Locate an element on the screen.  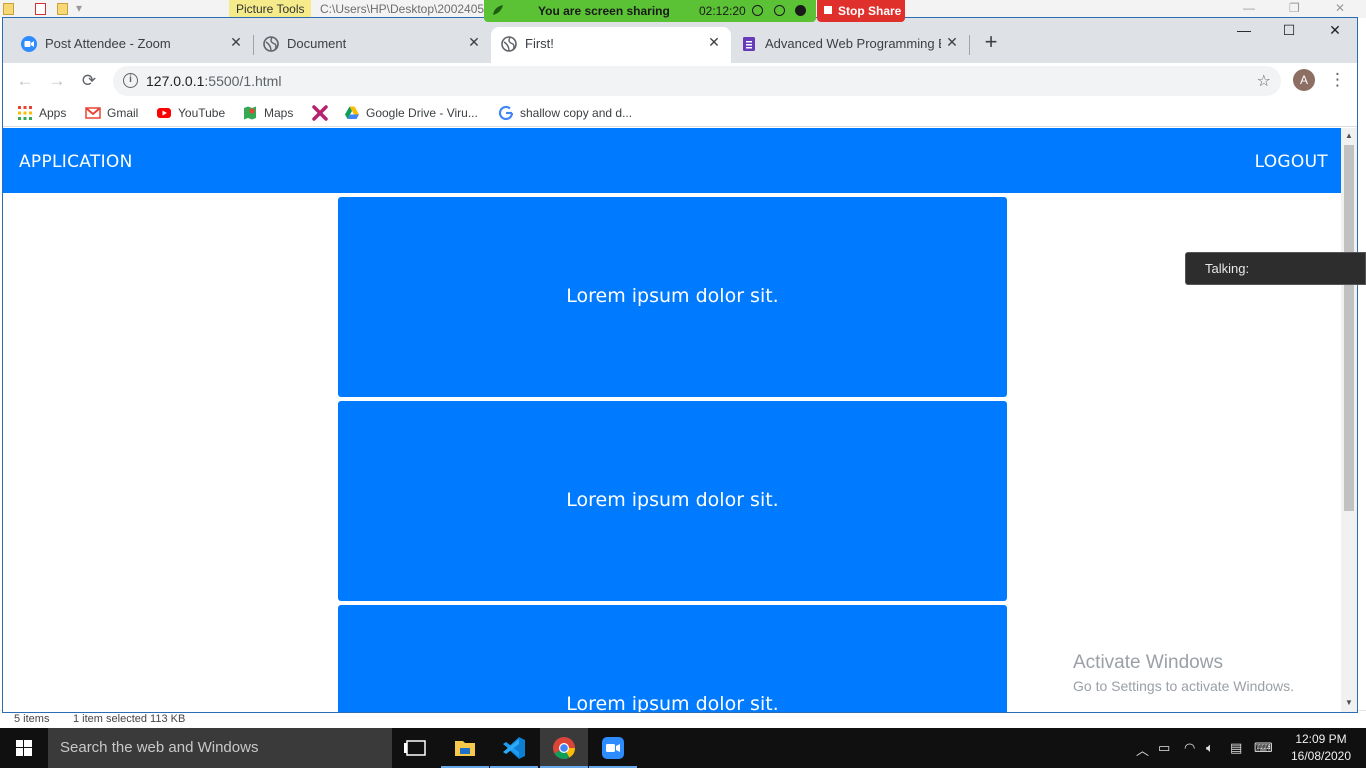
chrome-taskbar-button is located at coordinates (564, 748).